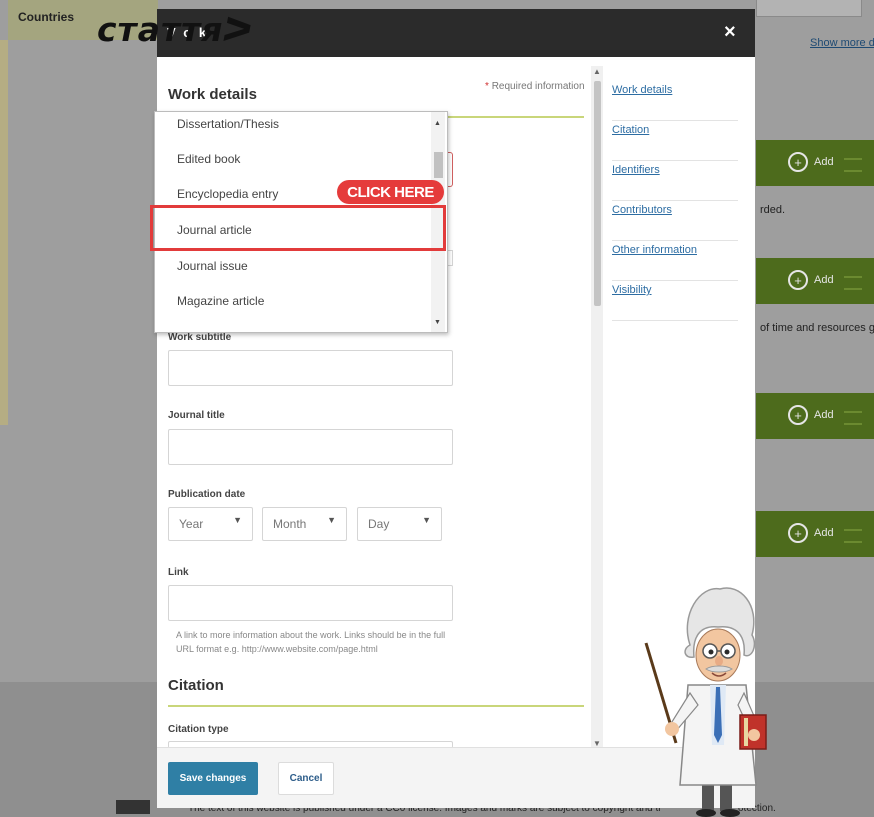 This screenshot has width=874, height=817. What do you see at coordinates (773, 210) in the screenshot?
I see `background-text: rded.` at bounding box center [773, 210].